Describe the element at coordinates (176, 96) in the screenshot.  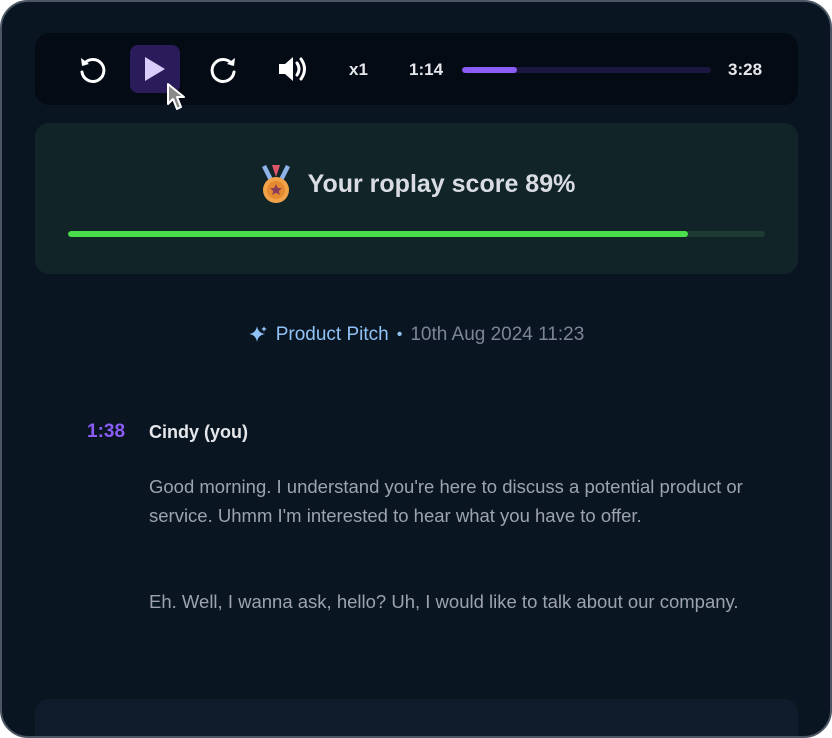
I see `mouse-cursor-icon` at that location.